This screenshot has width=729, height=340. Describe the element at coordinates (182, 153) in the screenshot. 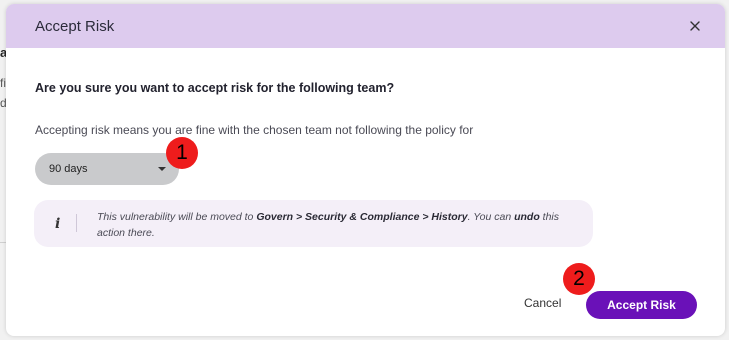

I see `step-badge-1: 1` at that location.